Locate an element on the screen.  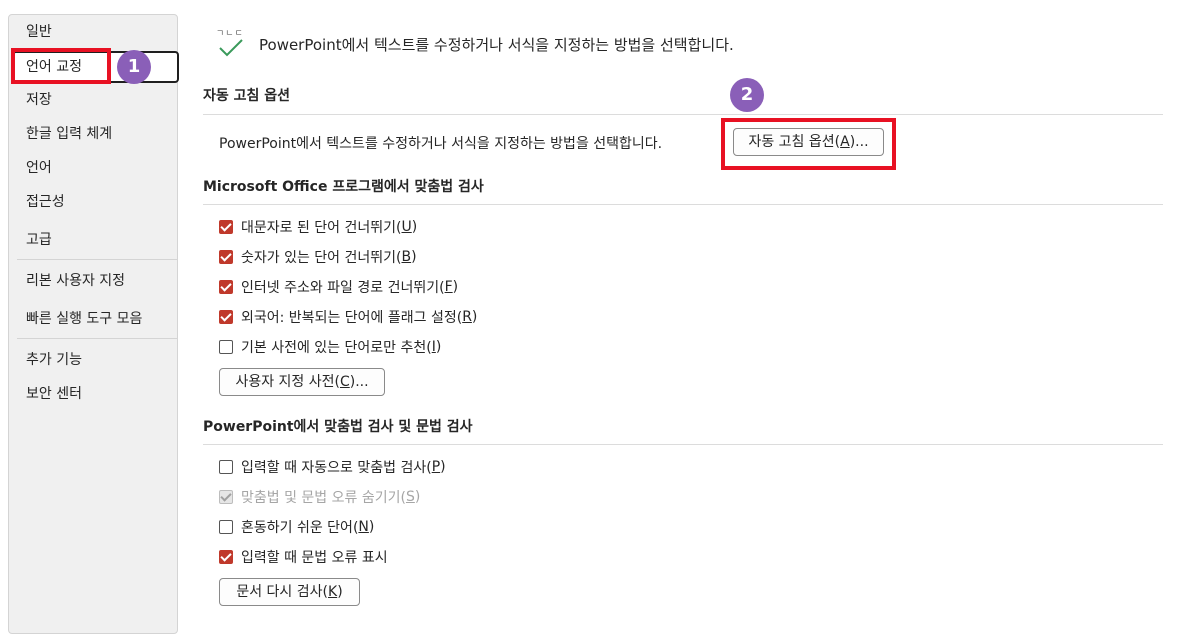
option-ignore-internet-paths: 인터넷 주소와 파일 경로 건너뛰기(F) is located at coordinates (338, 287).